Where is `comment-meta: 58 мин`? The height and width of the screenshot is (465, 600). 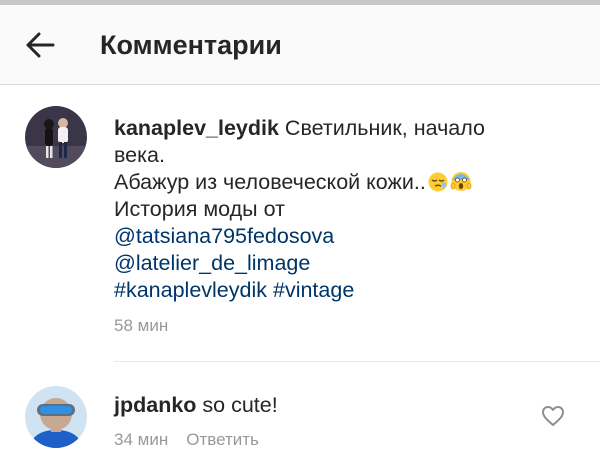 comment-meta: 58 мин is located at coordinates (141, 326).